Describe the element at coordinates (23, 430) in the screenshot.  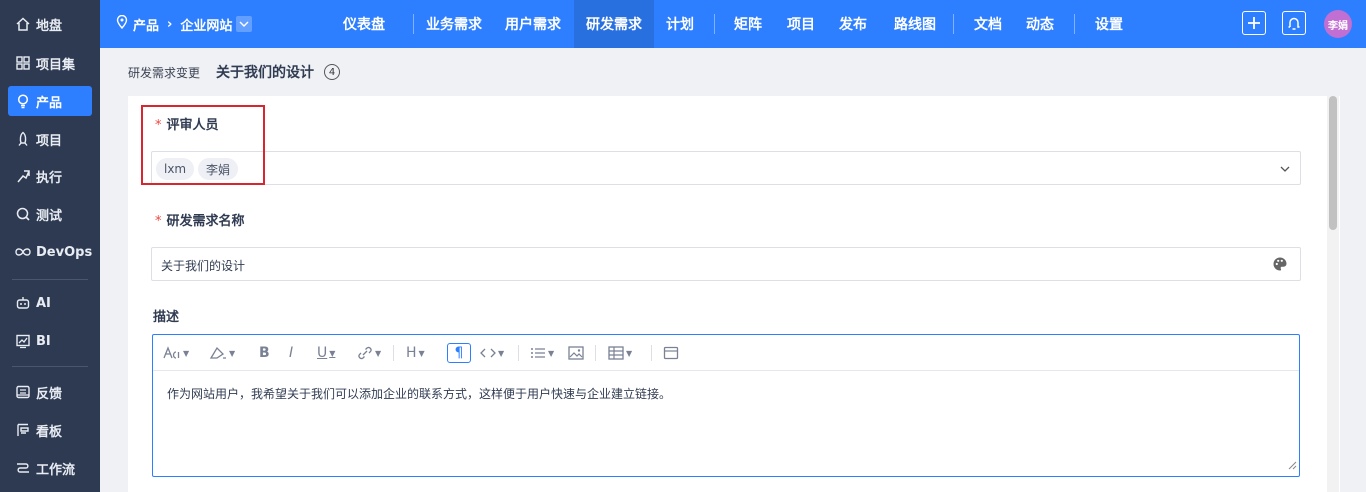
I see `board-icon` at that location.